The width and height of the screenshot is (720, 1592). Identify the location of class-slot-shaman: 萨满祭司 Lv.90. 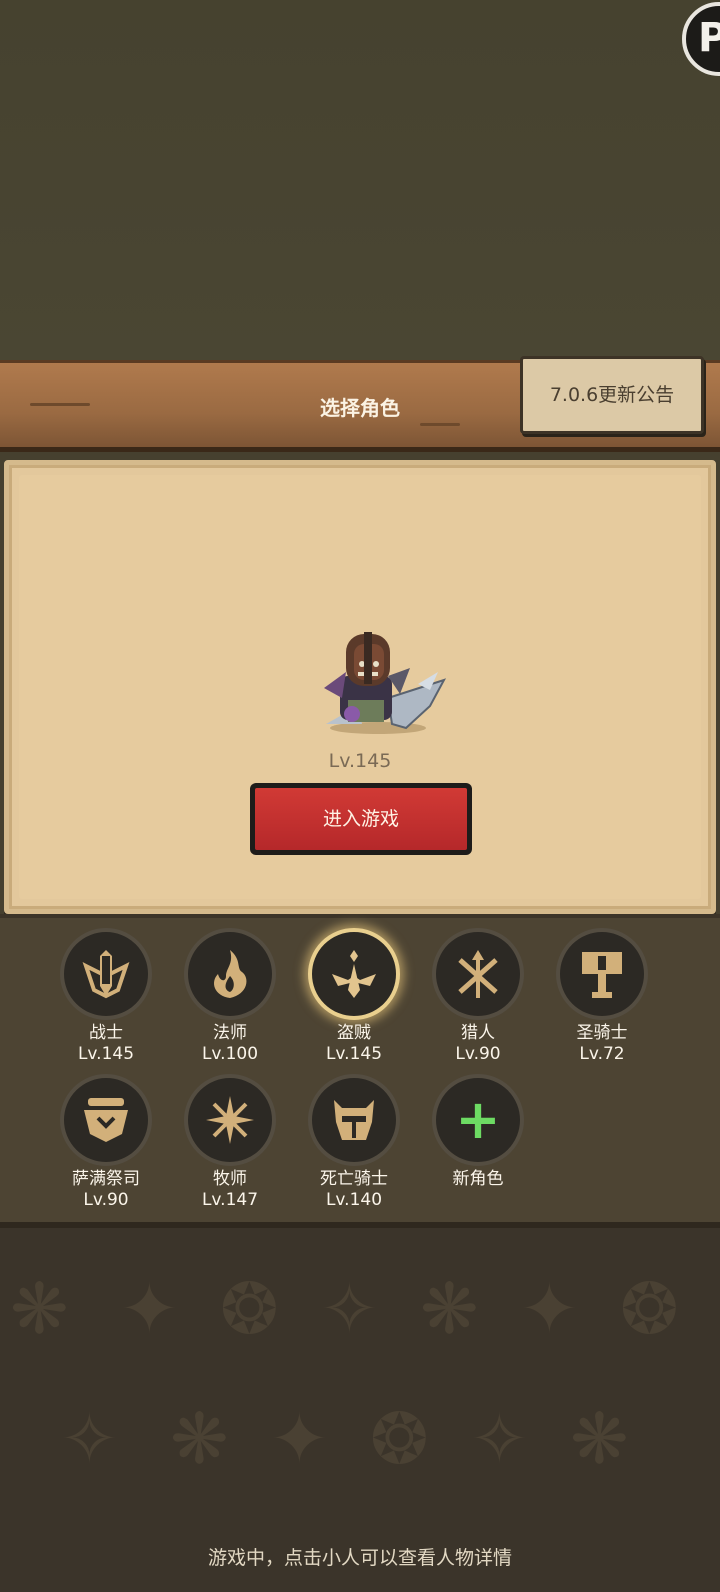
(106, 1142).